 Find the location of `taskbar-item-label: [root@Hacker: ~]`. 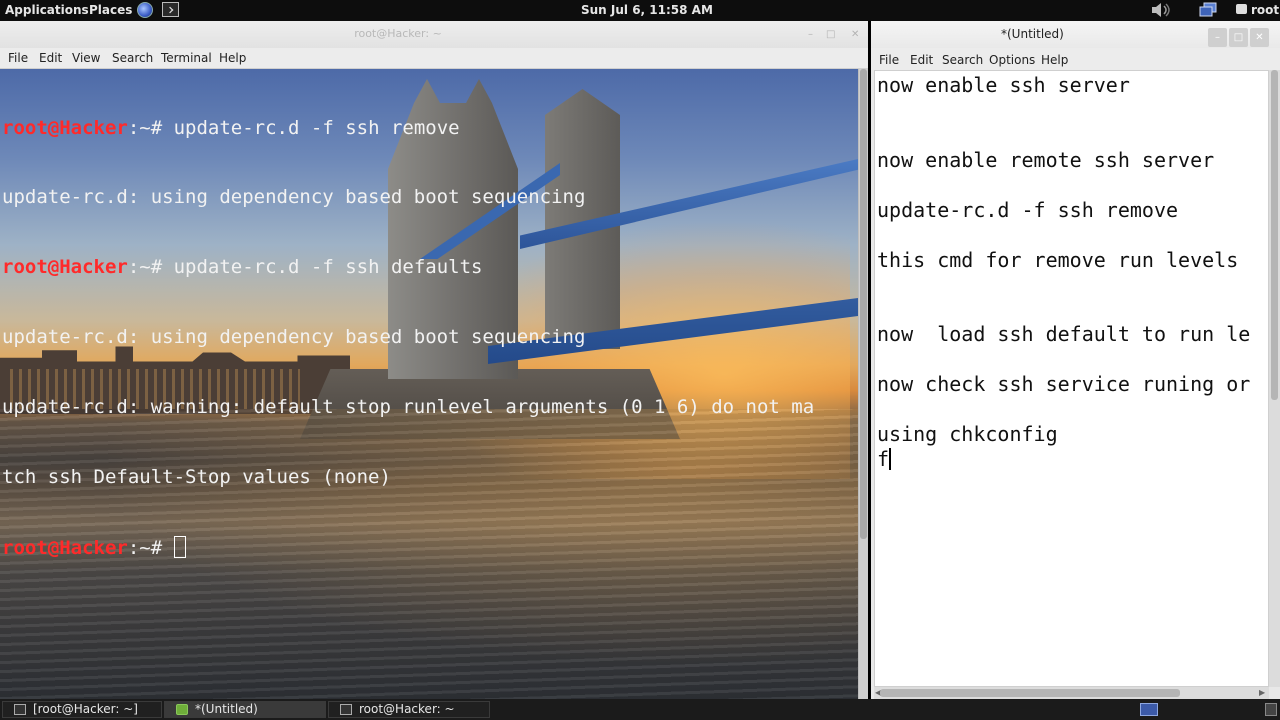

taskbar-item-label: [root@Hacker: ~] is located at coordinates (85, 709).